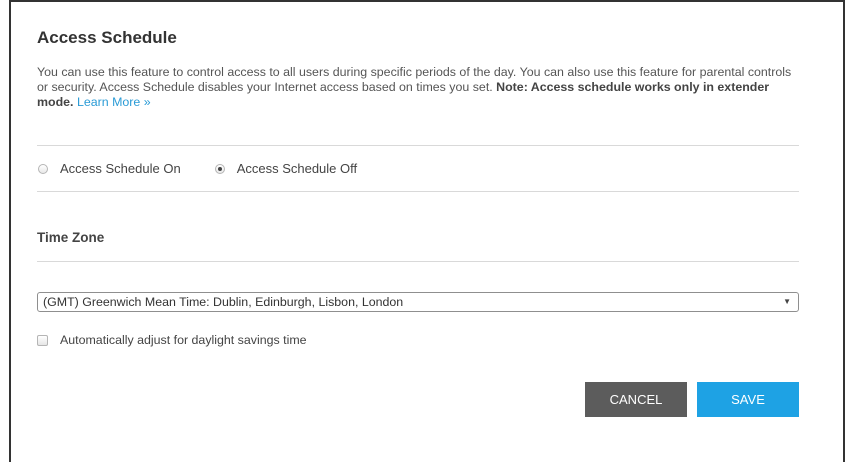 Image resolution: width=855 pixels, height=462 pixels. What do you see at coordinates (43, 168) in the screenshot?
I see `schedule-on-radio` at bounding box center [43, 168].